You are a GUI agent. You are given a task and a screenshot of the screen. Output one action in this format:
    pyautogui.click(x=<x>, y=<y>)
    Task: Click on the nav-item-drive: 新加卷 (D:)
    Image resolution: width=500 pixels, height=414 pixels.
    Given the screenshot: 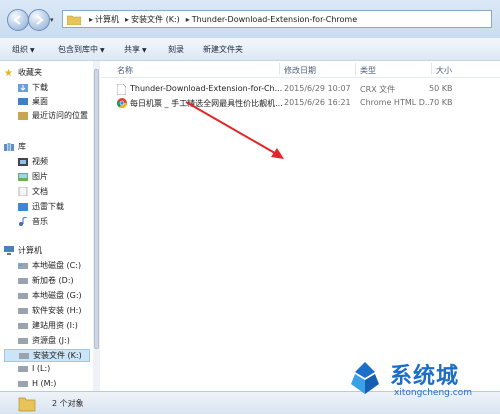 What is the action you would take?
    pyautogui.click(x=46, y=281)
    